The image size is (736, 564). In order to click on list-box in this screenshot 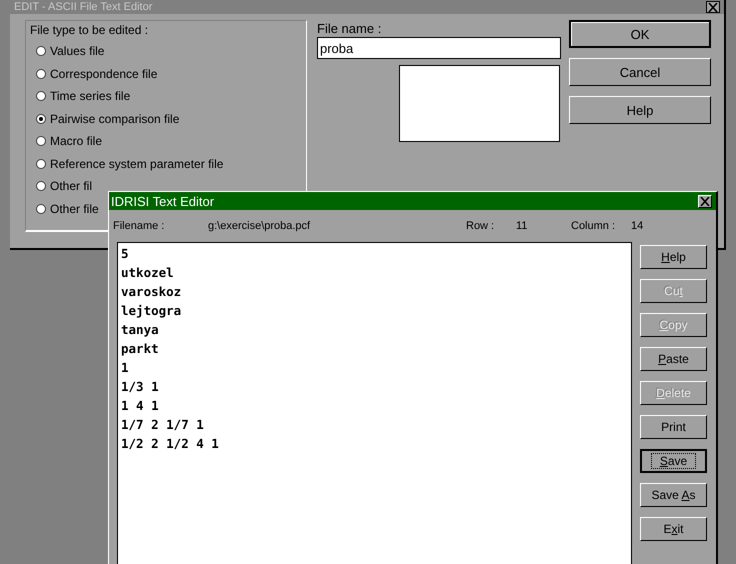, I will do `click(479, 103)`.